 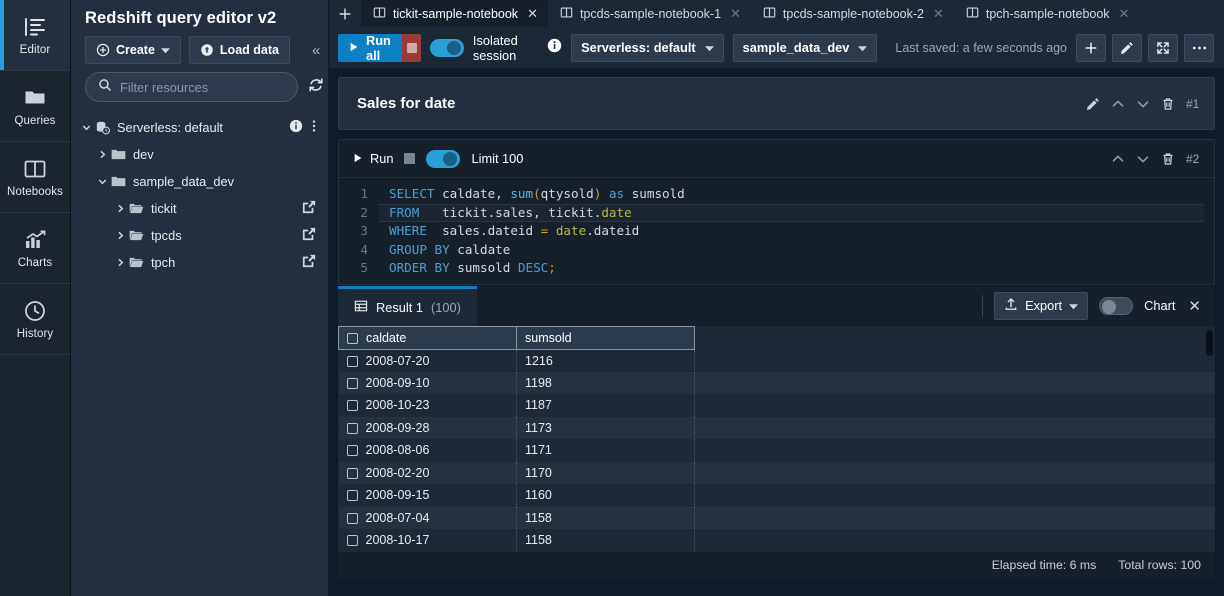 I want to click on database-select: sample_data_dev, so click(x=805, y=47).